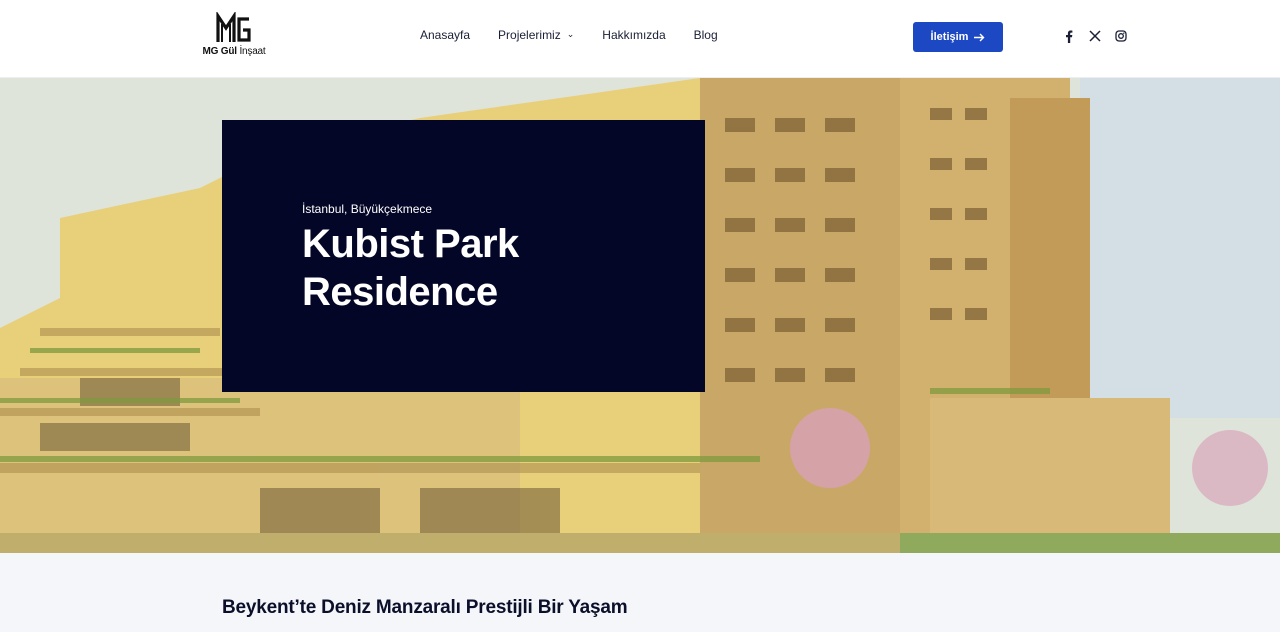 This screenshot has height=632, width=1280. Describe the element at coordinates (1069, 36) in the screenshot. I see `facebook-icon` at that location.